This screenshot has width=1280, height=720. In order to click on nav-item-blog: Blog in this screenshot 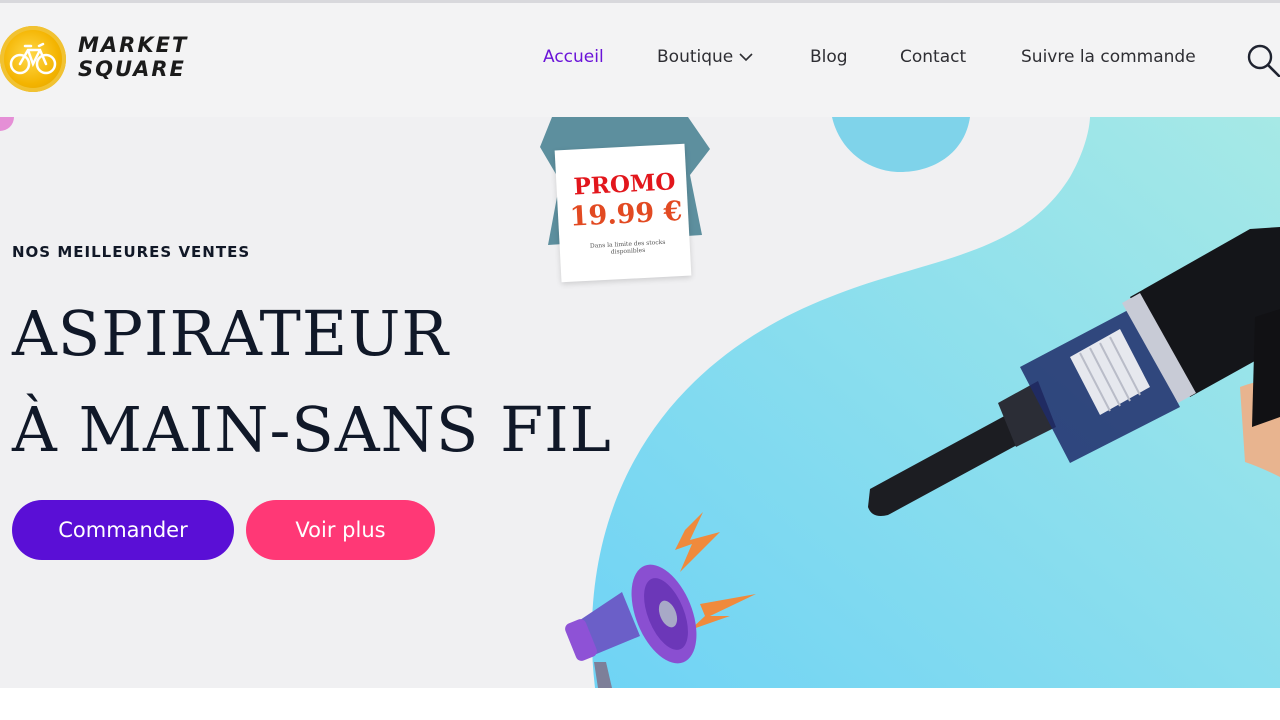, I will do `click(829, 57)`.